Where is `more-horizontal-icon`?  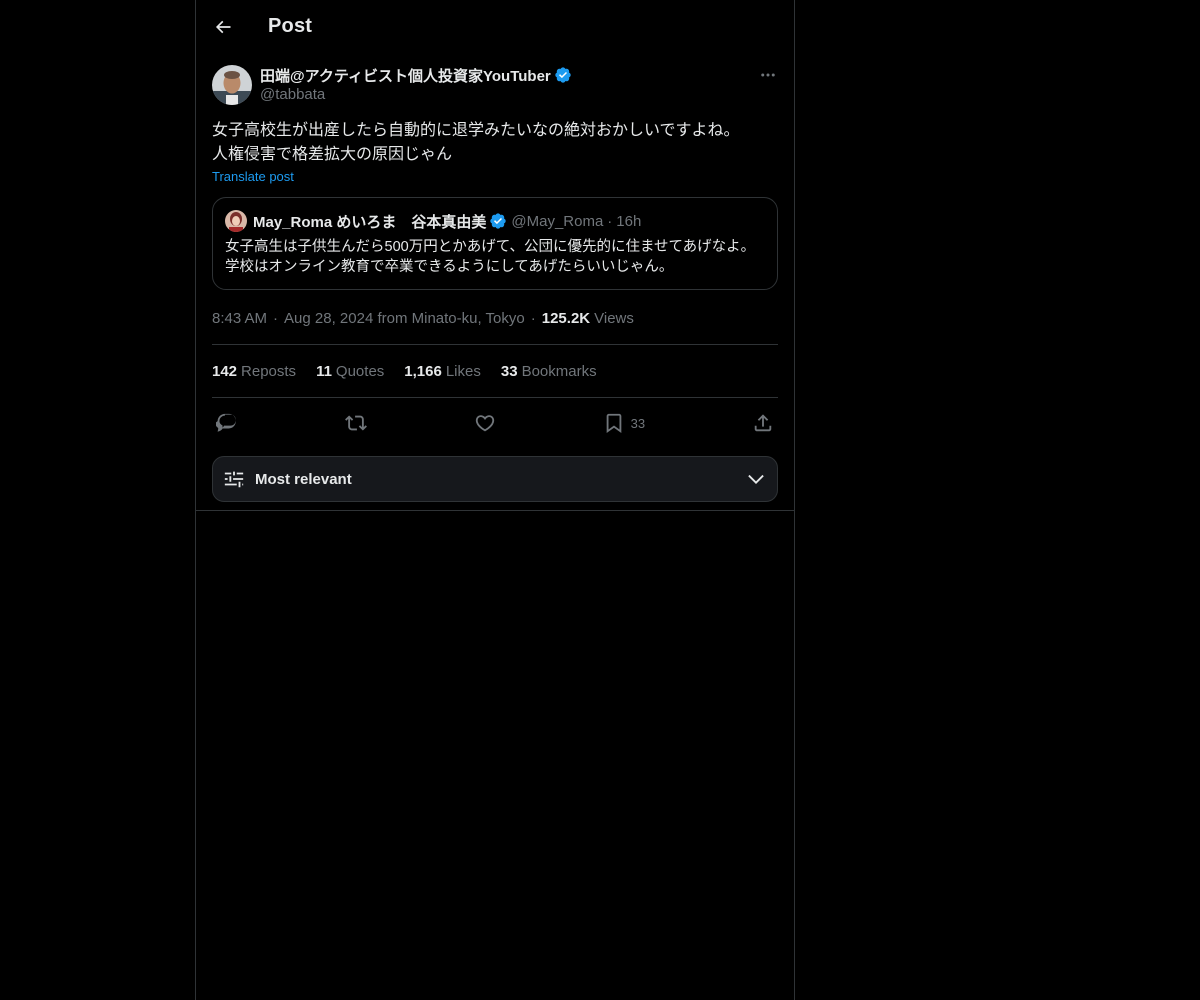 more-horizontal-icon is located at coordinates (768, 75).